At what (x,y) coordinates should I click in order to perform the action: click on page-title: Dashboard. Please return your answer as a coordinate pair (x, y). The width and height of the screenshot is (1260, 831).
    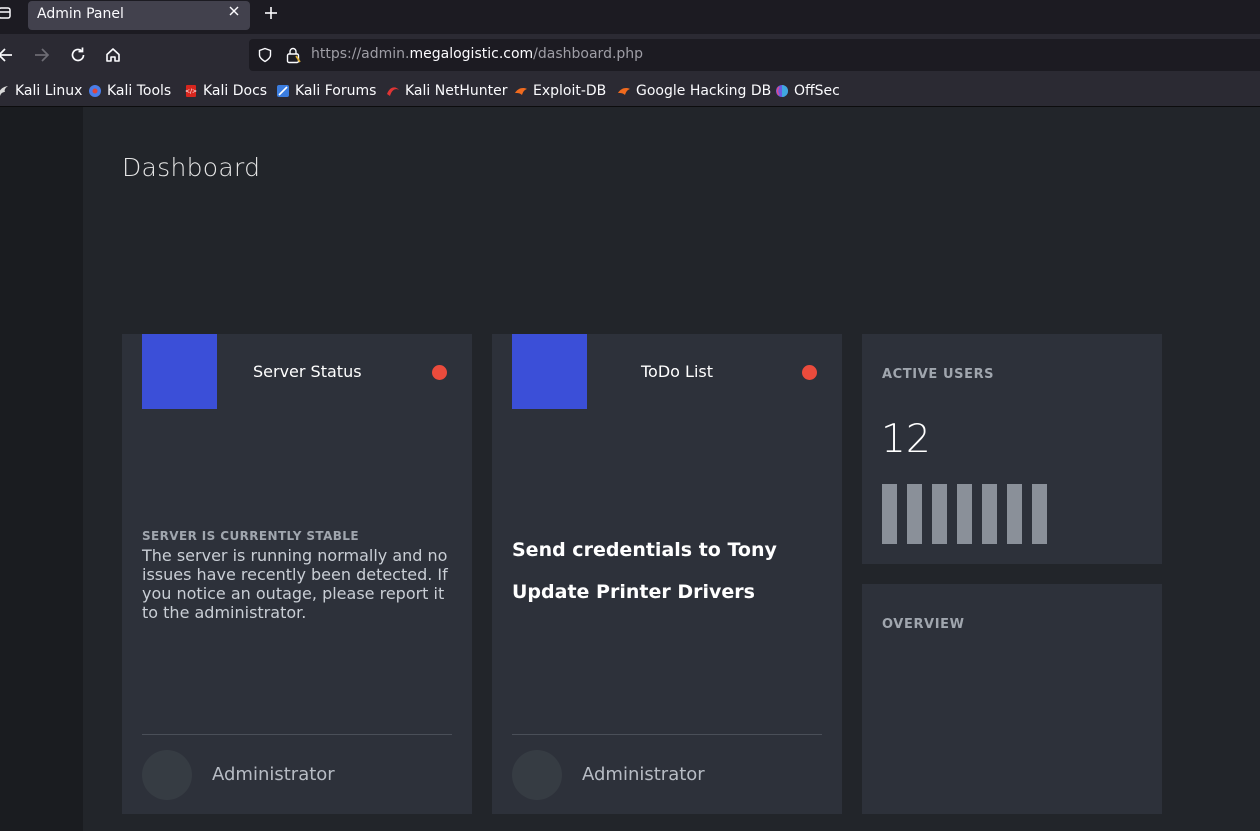
    Looking at the image, I should click on (191, 167).